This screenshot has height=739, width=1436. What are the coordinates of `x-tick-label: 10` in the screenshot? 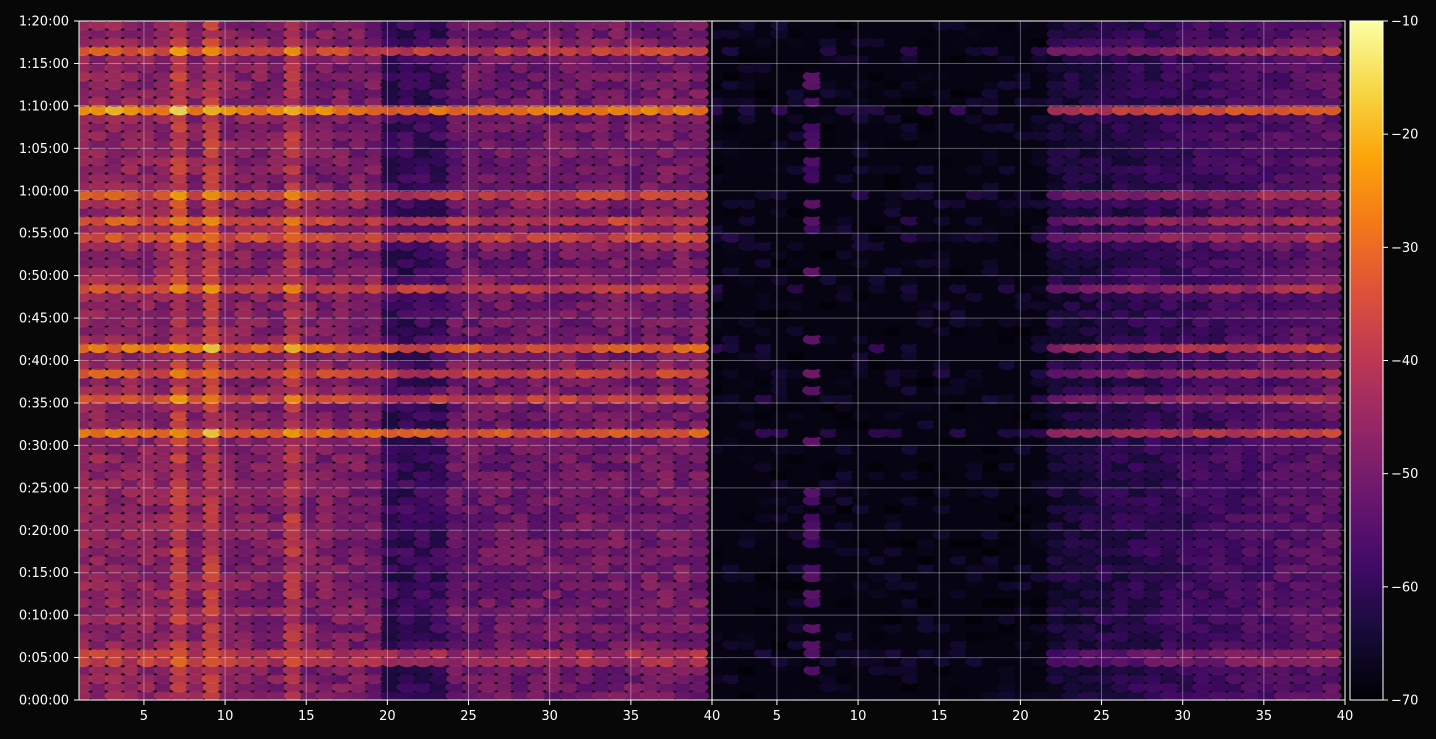 It's located at (225, 716).